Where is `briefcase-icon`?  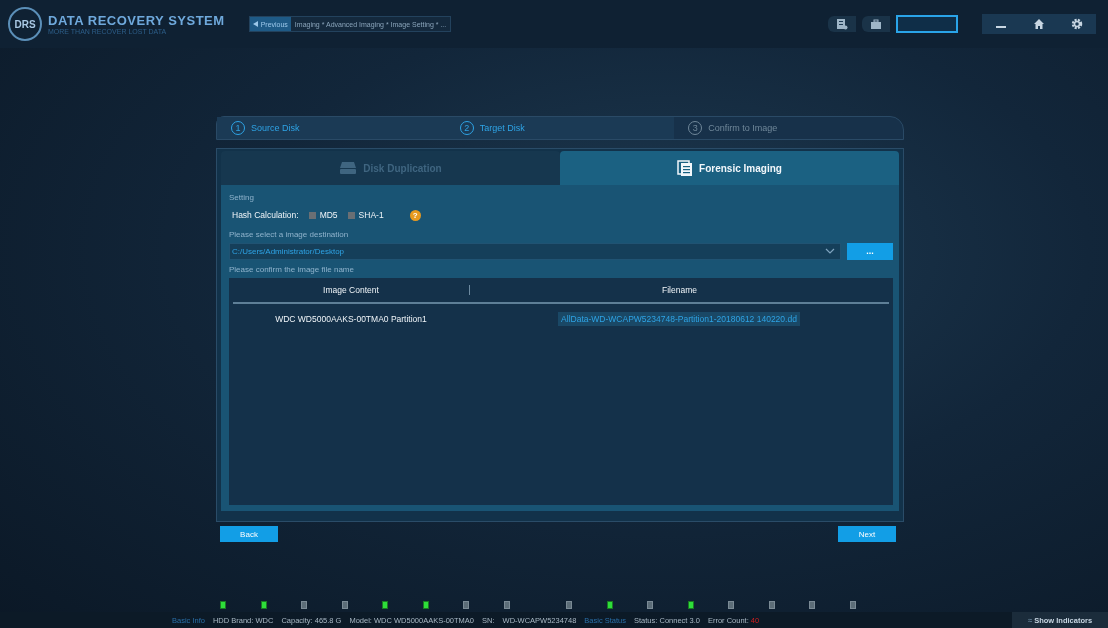
briefcase-icon is located at coordinates (876, 24).